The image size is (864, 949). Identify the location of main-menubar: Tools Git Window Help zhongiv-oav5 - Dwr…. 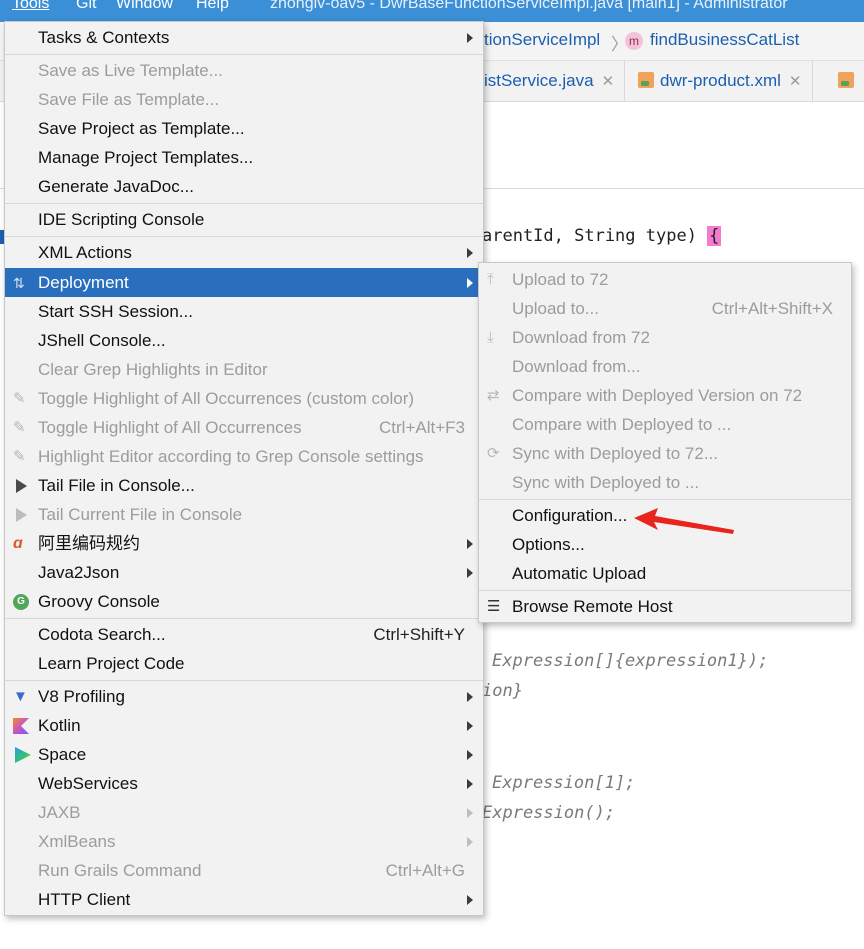
(432, 11).